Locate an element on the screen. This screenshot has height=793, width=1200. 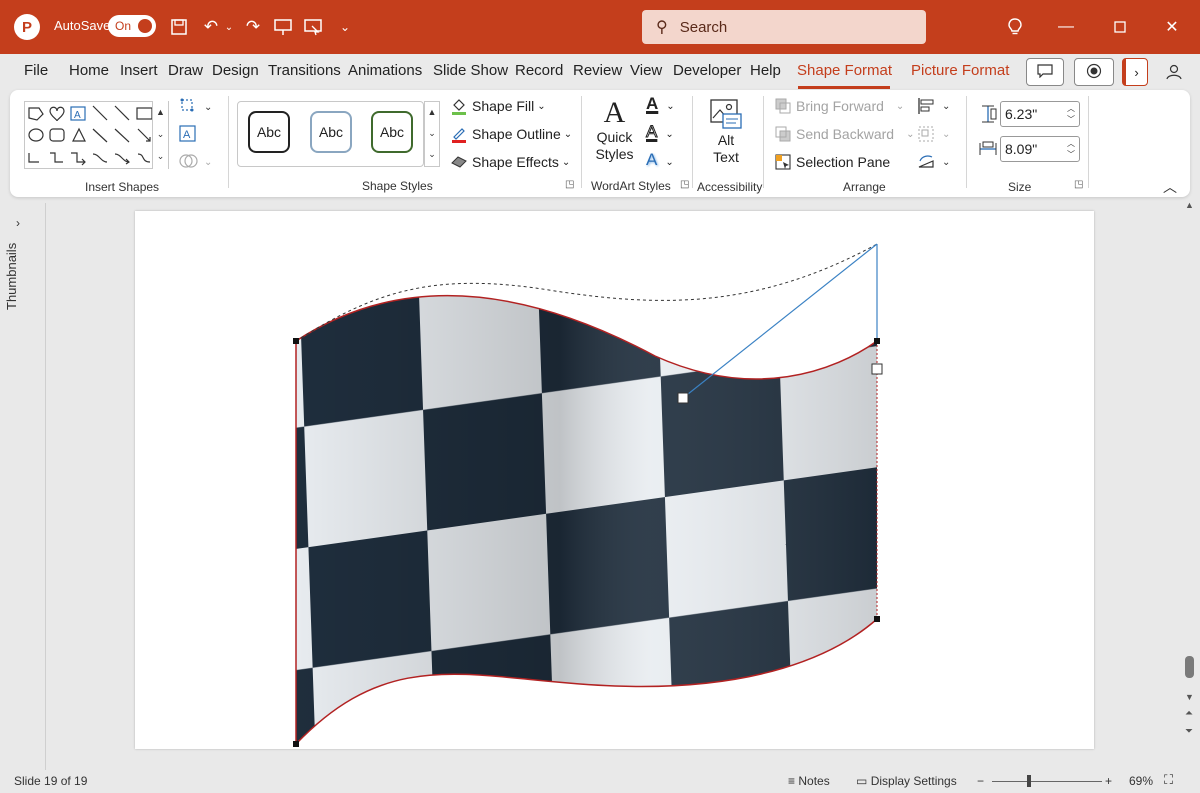
shape-styles-scroll: ▲ ⌄ ⌄ is located at coordinates (432, 134).